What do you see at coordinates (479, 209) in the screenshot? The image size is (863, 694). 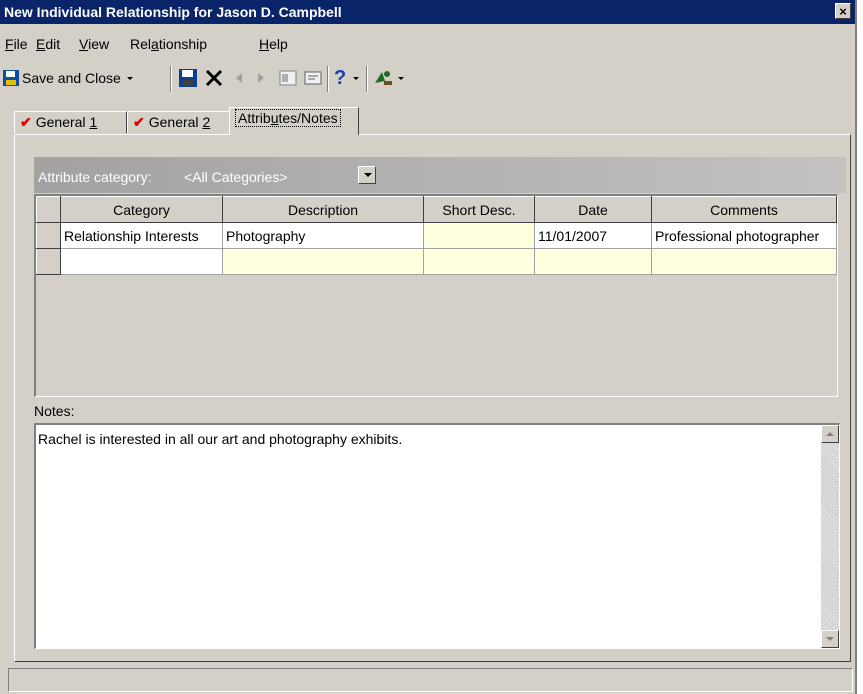 I see `column-header-short-desc: Short Desc.` at bounding box center [479, 209].